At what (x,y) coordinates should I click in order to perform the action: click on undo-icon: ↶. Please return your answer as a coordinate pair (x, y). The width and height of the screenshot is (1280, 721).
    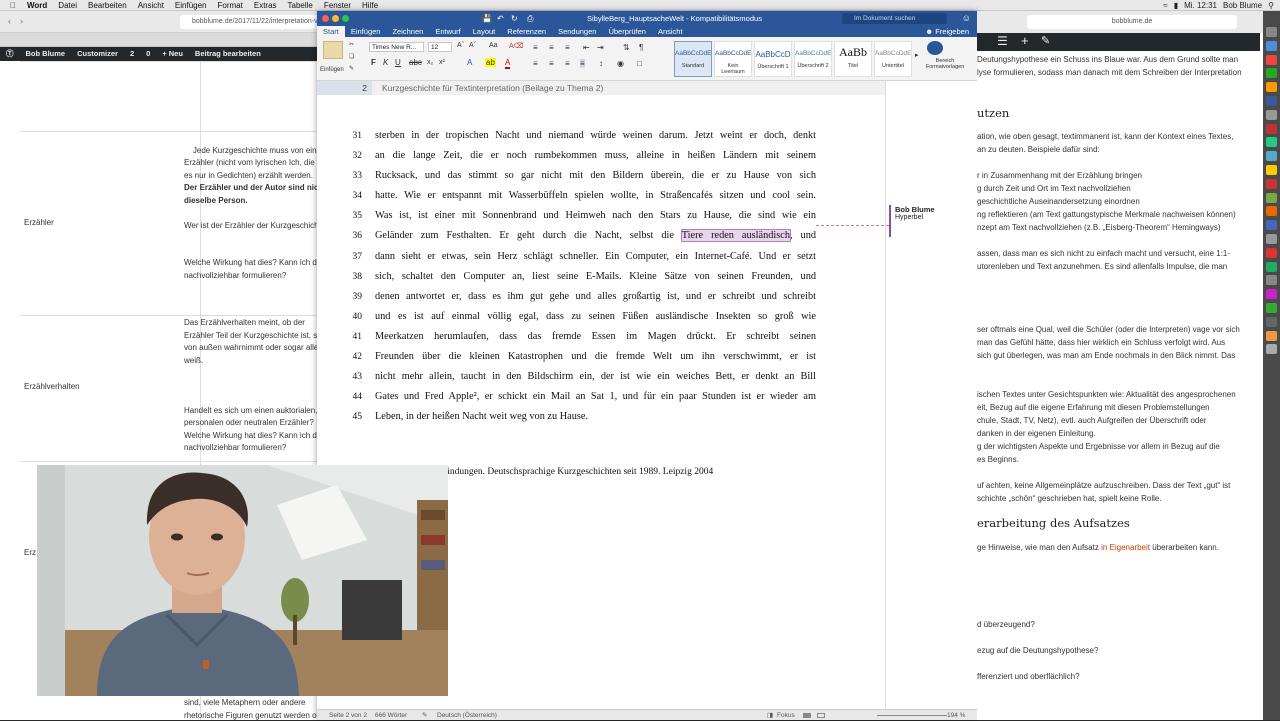
    Looking at the image, I should click on (500, 18).